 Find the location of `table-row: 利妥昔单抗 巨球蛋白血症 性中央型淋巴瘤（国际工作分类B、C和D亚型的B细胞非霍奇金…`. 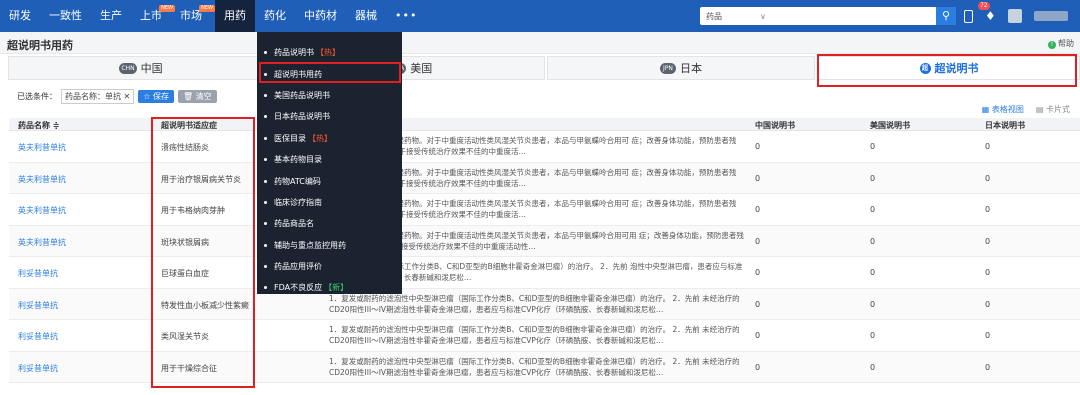

table-row: 利妥昔单抗 巨球蛋白血症 性中央型淋巴瘤（国际工作分类B、C和D亚型的B细胞非霍奇金… is located at coordinates (544, 273).